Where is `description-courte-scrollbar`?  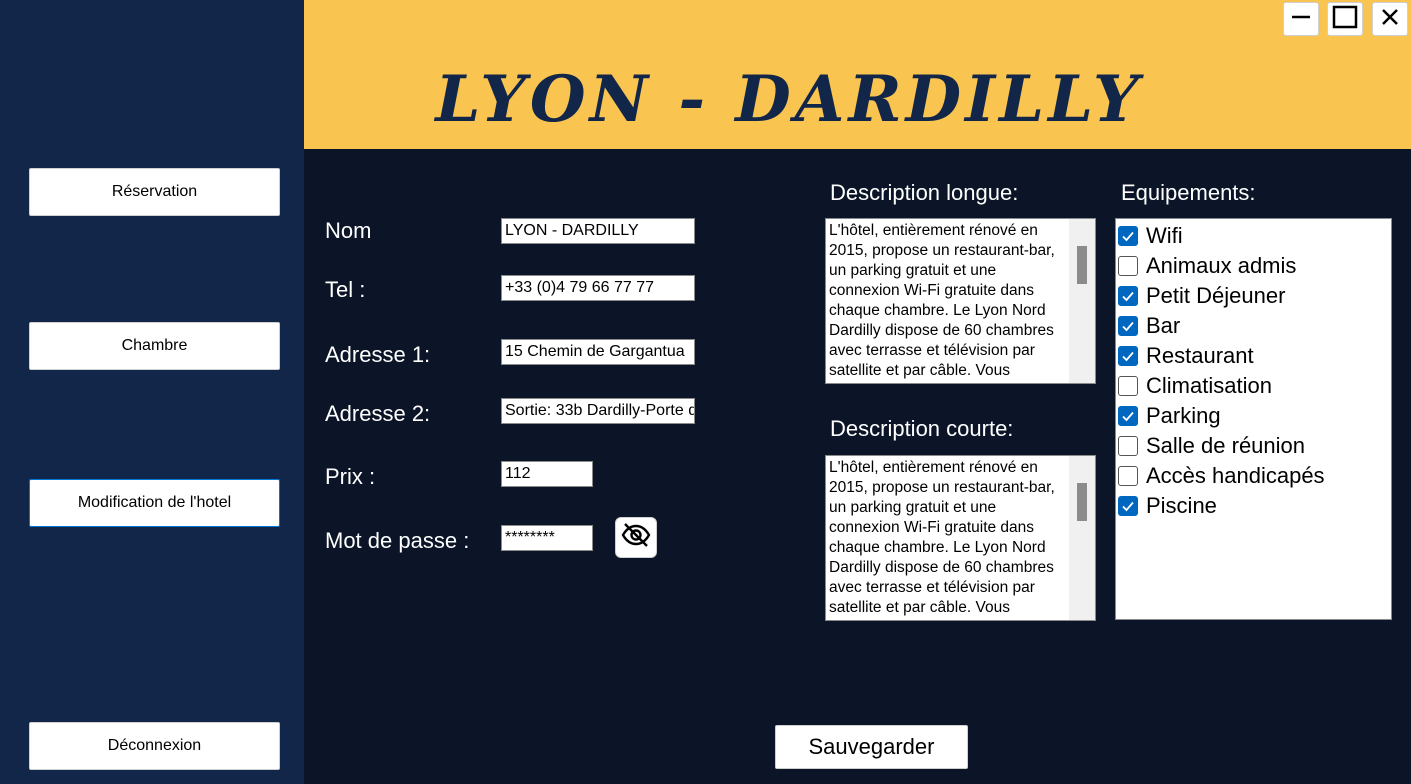 description-courte-scrollbar is located at coordinates (1082, 538).